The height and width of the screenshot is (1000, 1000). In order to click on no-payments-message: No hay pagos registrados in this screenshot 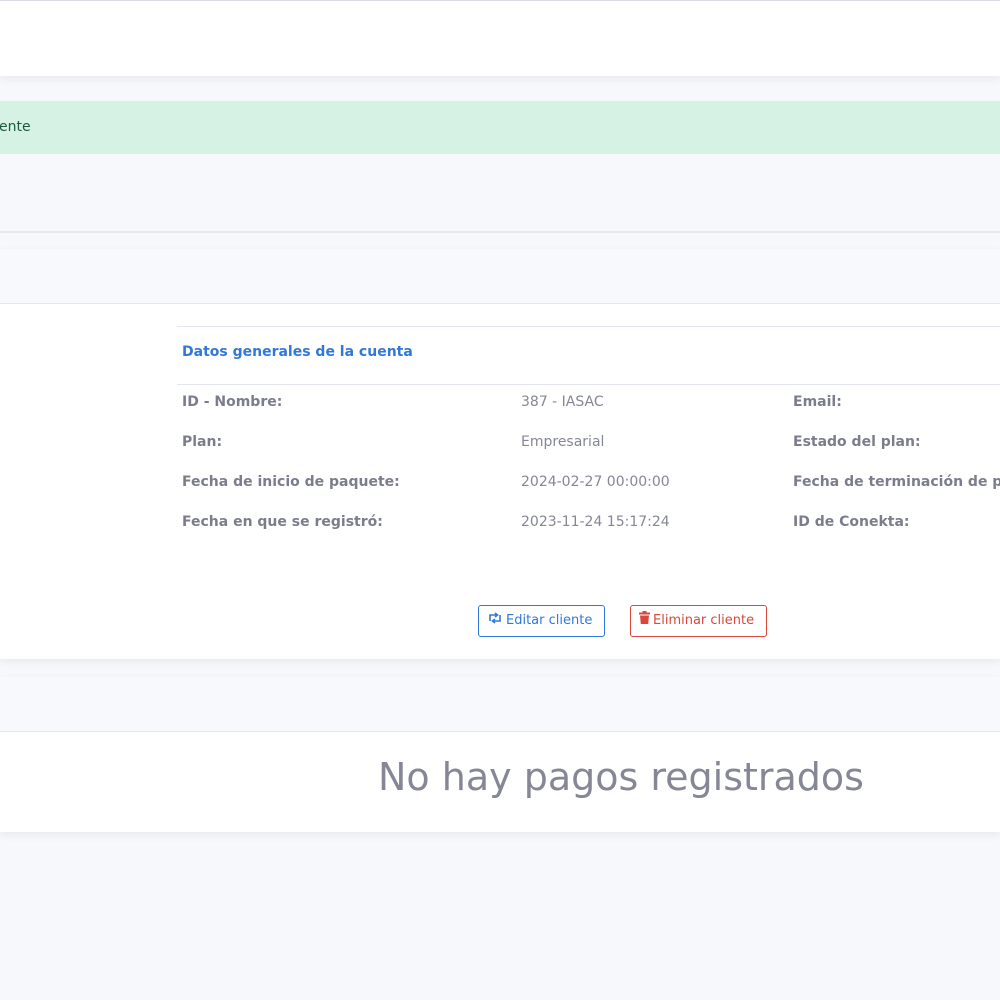, I will do `click(621, 777)`.